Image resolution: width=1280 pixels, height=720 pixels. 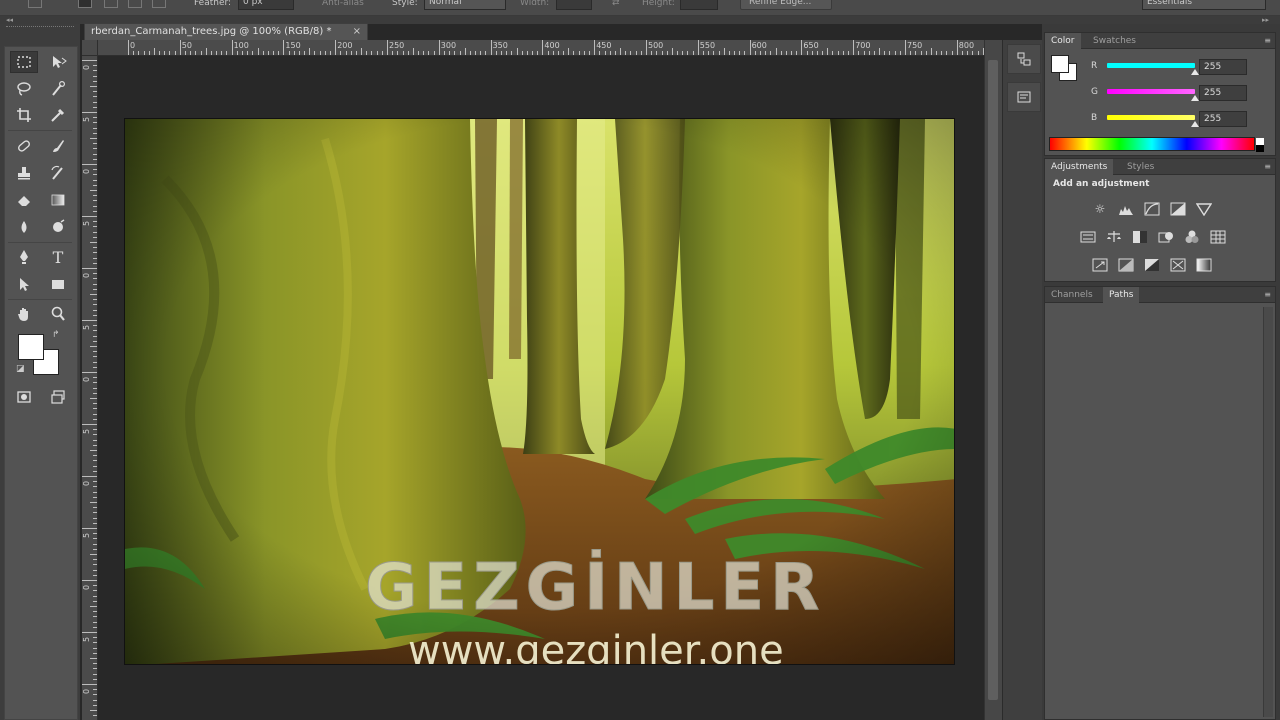 What do you see at coordinates (1140, 167) in the screenshot?
I see `tab-styles: Styles` at bounding box center [1140, 167].